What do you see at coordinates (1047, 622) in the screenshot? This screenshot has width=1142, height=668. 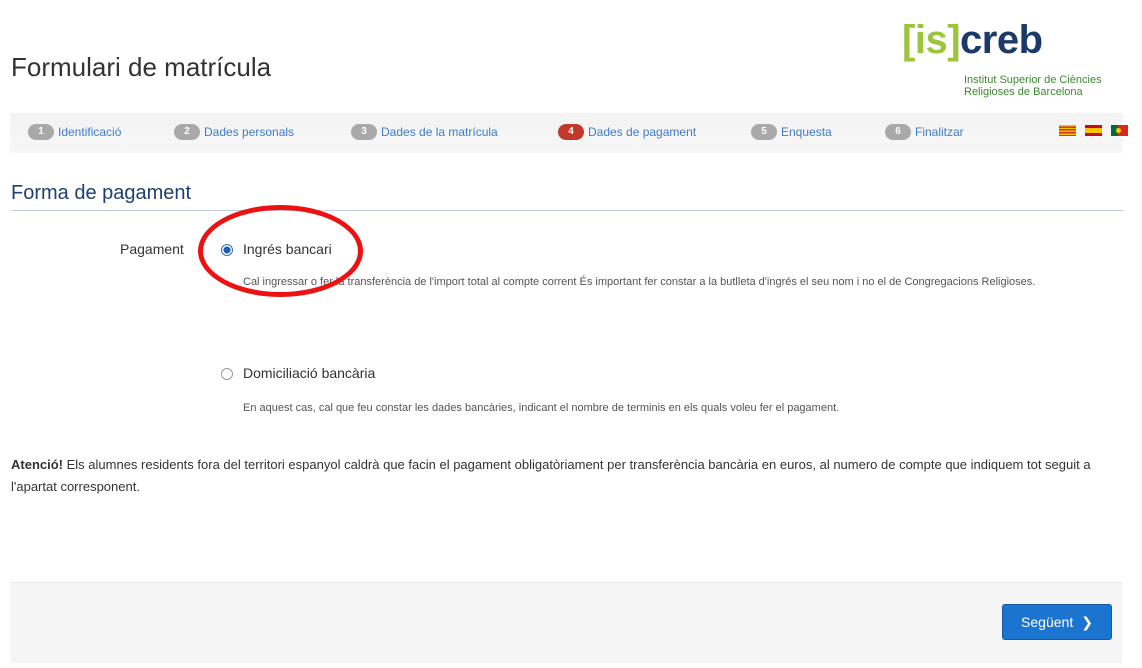 I see `next-button-label: Següent` at bounding box center [1047, 622].